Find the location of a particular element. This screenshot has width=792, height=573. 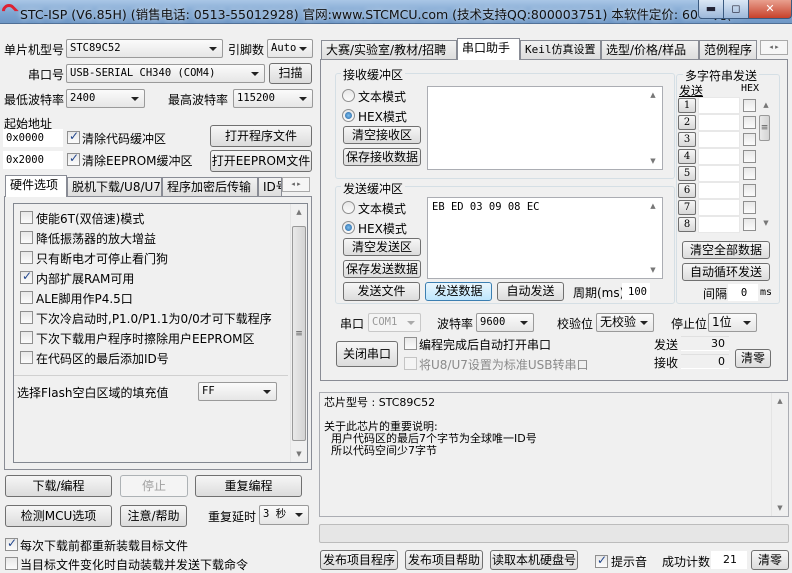

mcu-select: STC89C52 is located at coordinates (144, 48).